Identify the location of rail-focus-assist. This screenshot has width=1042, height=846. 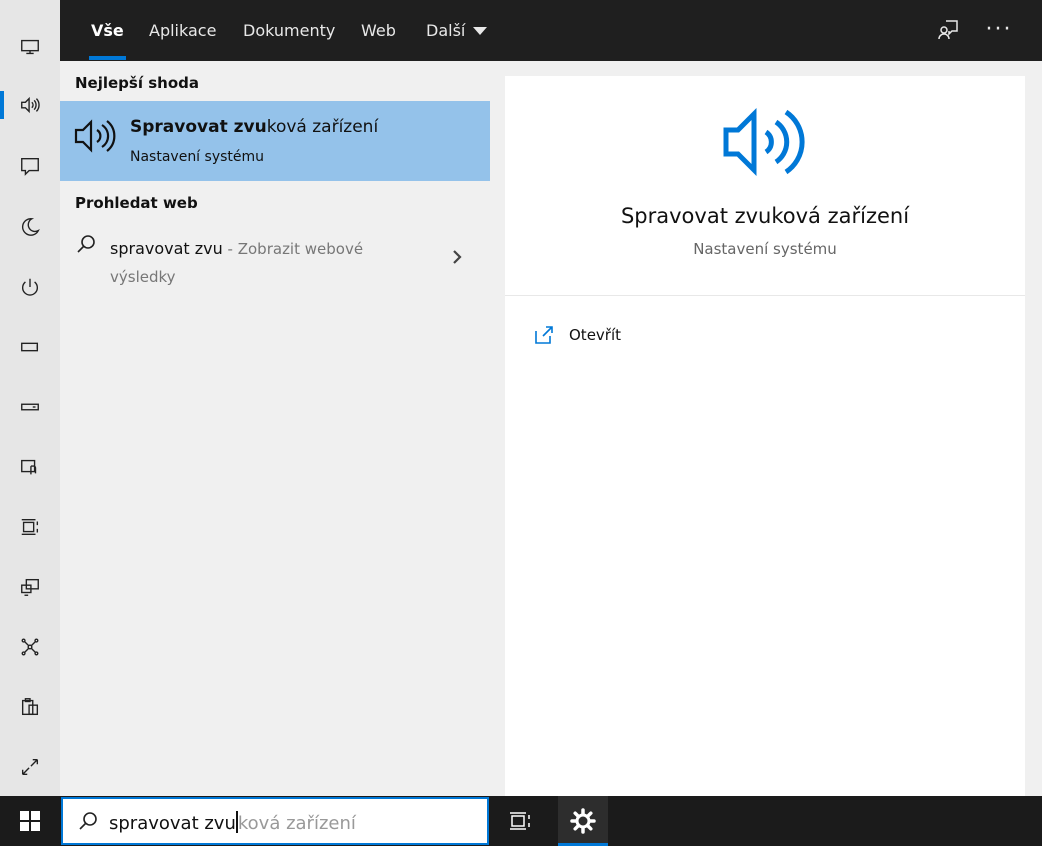
(30, 227).